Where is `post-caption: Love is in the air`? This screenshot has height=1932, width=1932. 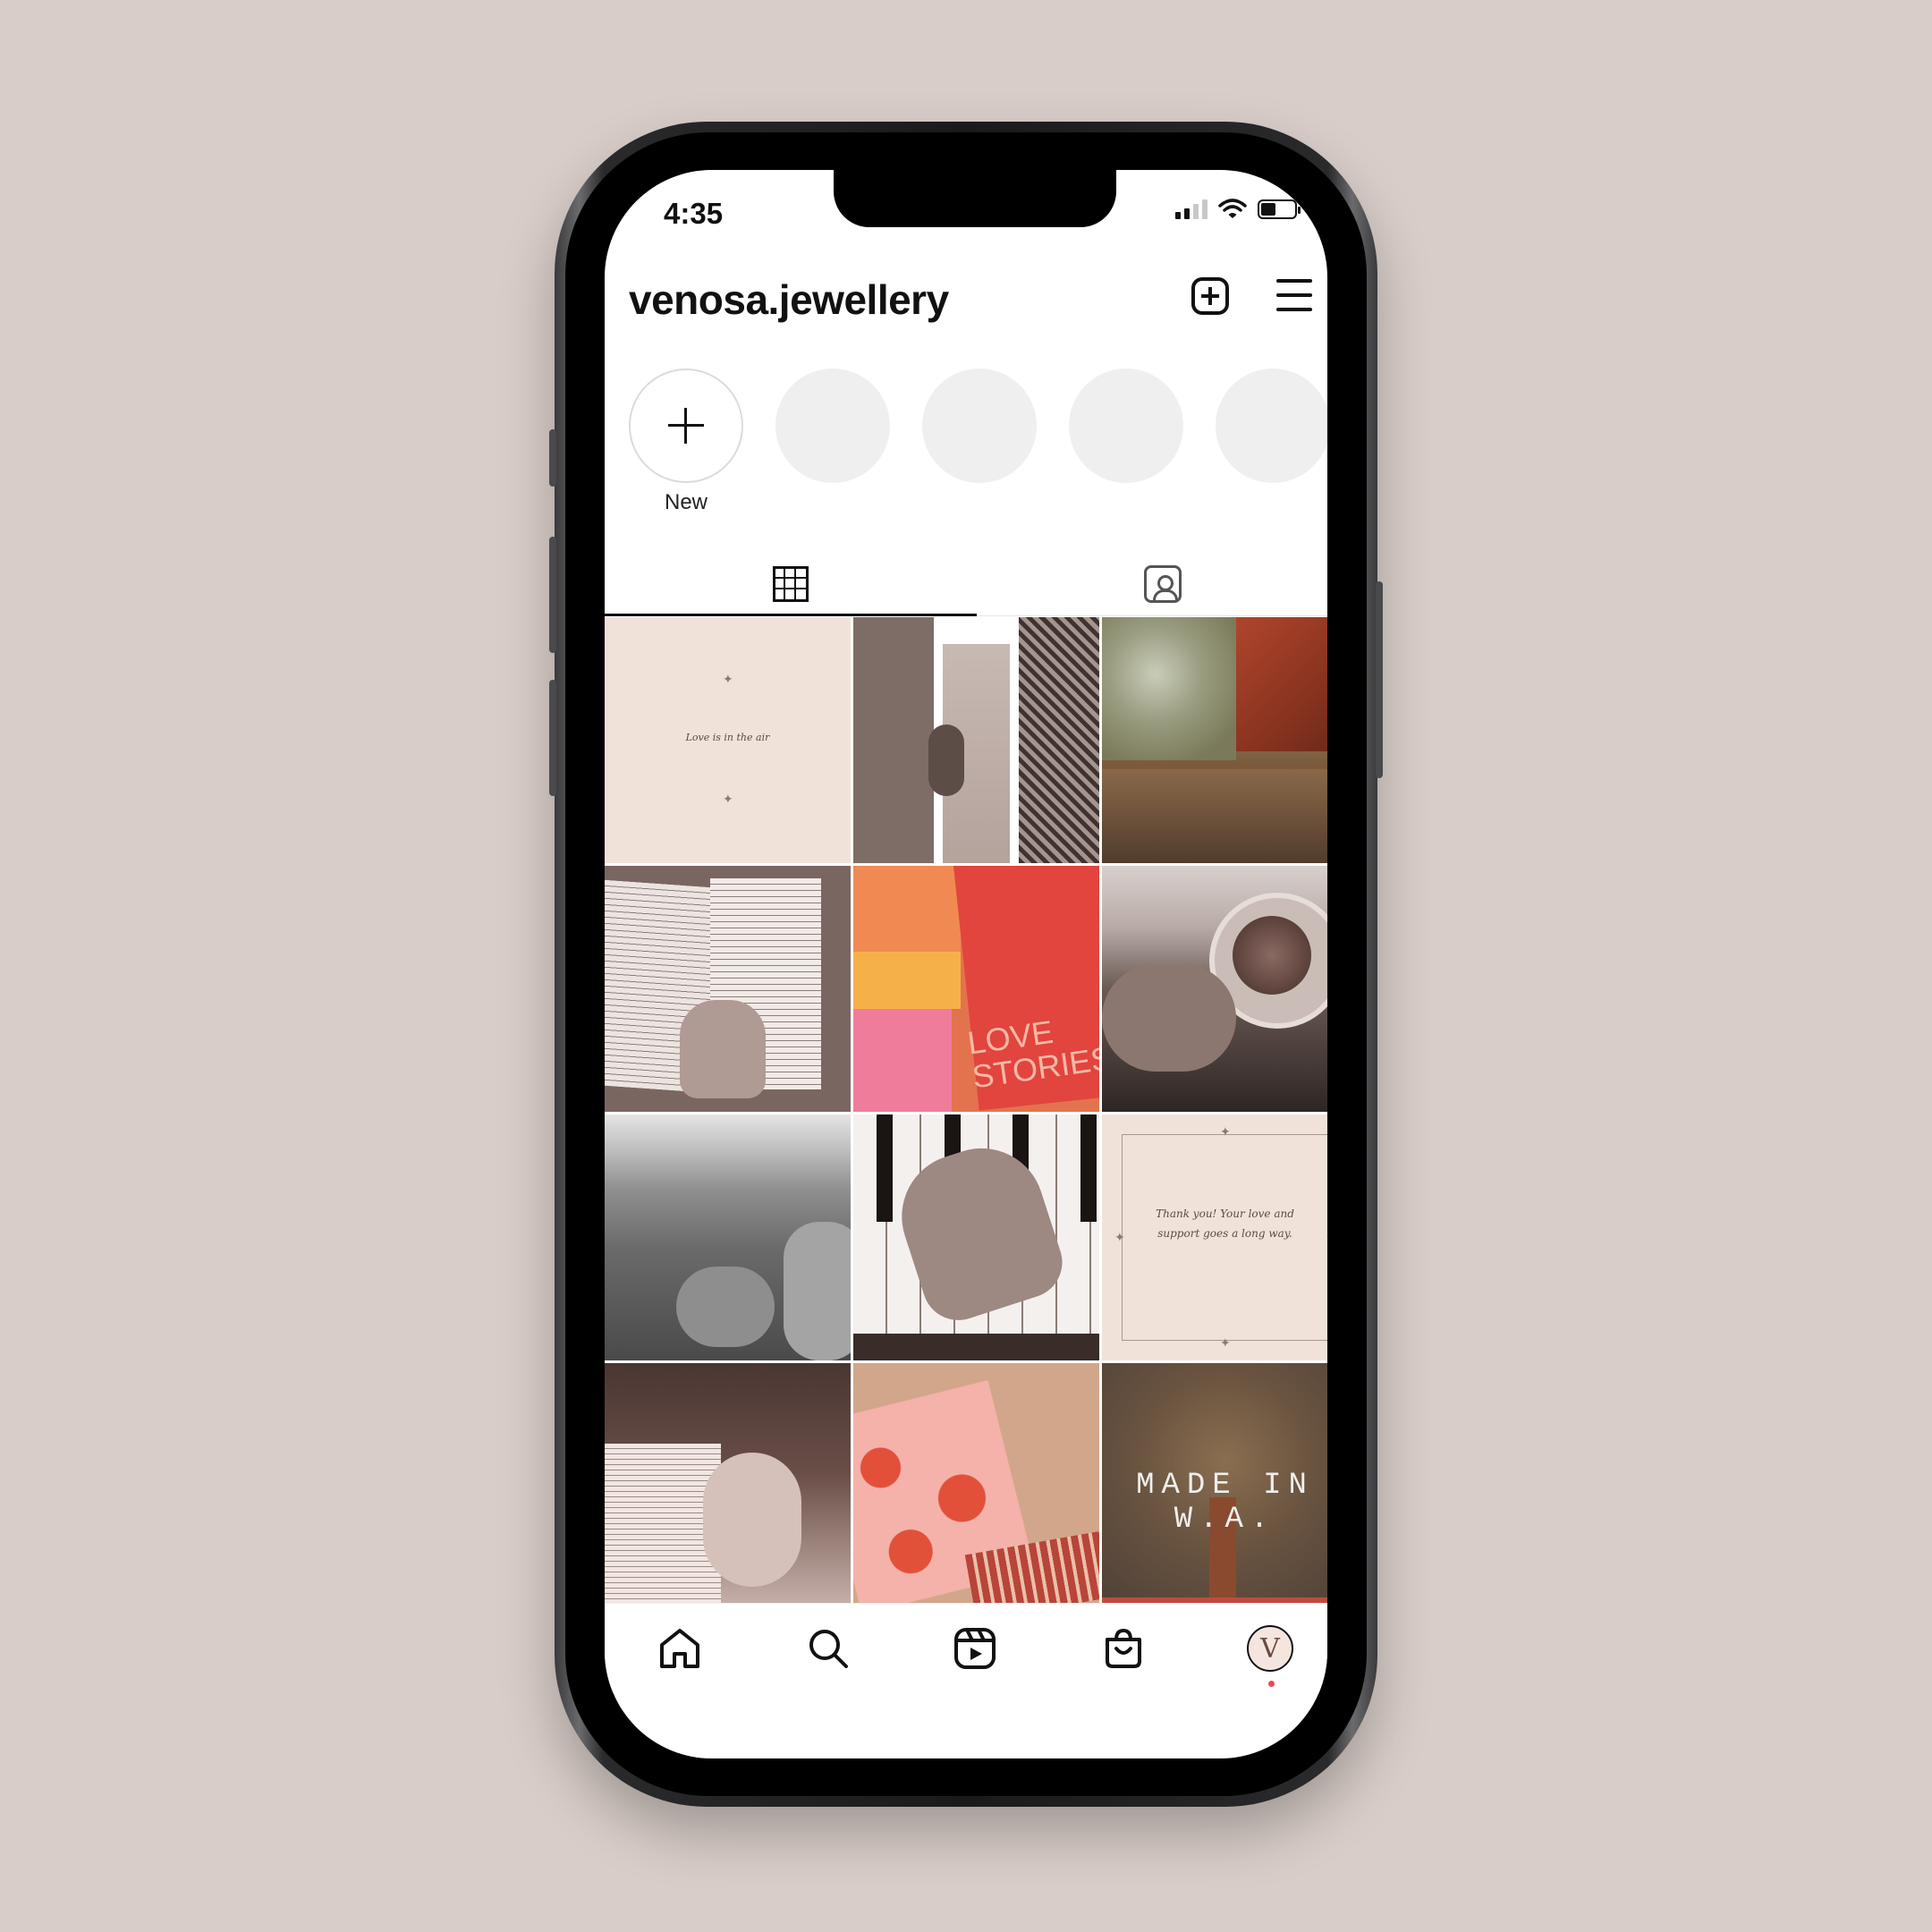
post-caption: Love is in the air is located at coordinates (727, 737).